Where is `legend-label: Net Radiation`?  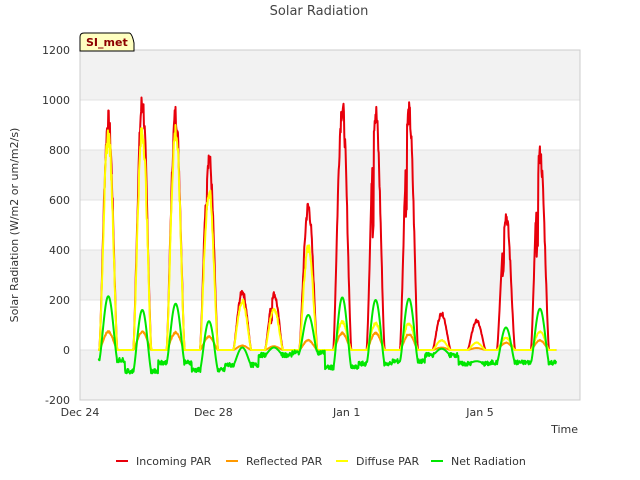 legend-label: Net Radiation is located at coordinates (488, 461).